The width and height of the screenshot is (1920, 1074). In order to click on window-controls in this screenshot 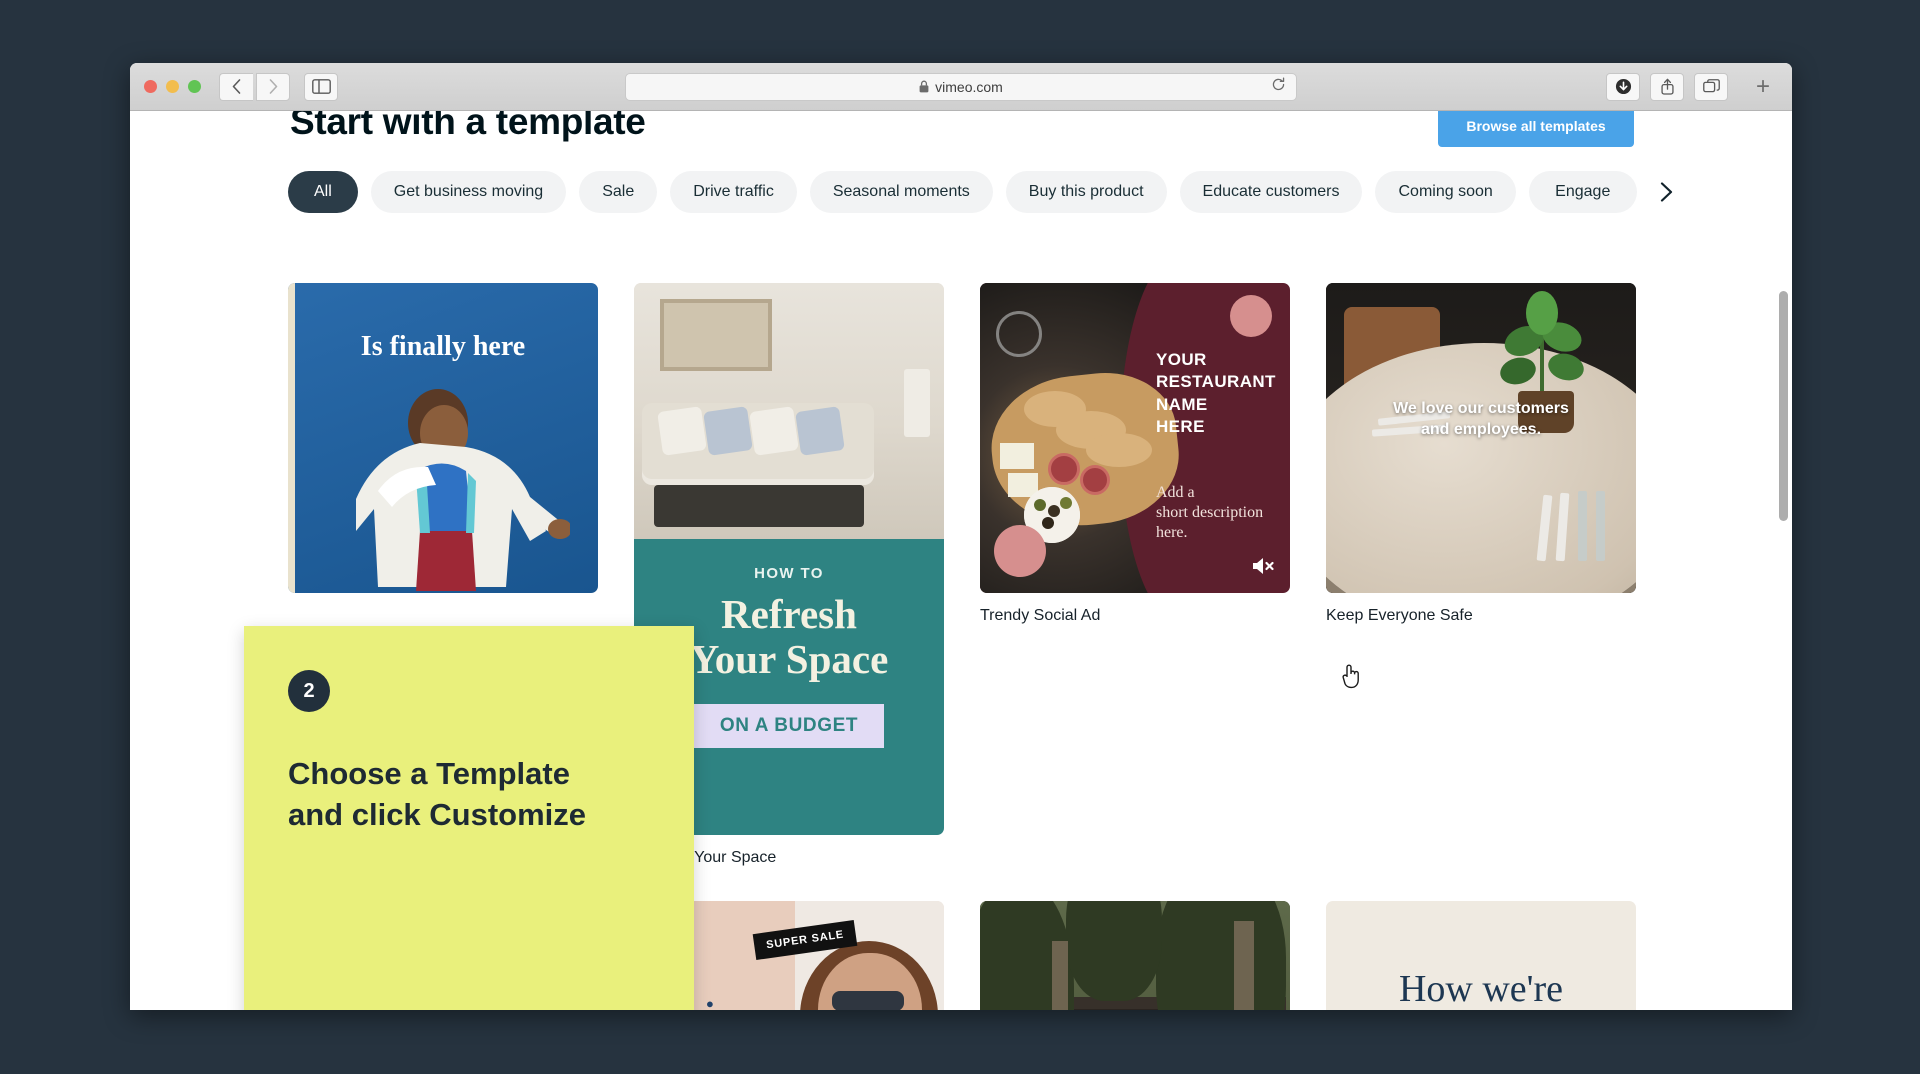, I will do `click(172, 86)`.